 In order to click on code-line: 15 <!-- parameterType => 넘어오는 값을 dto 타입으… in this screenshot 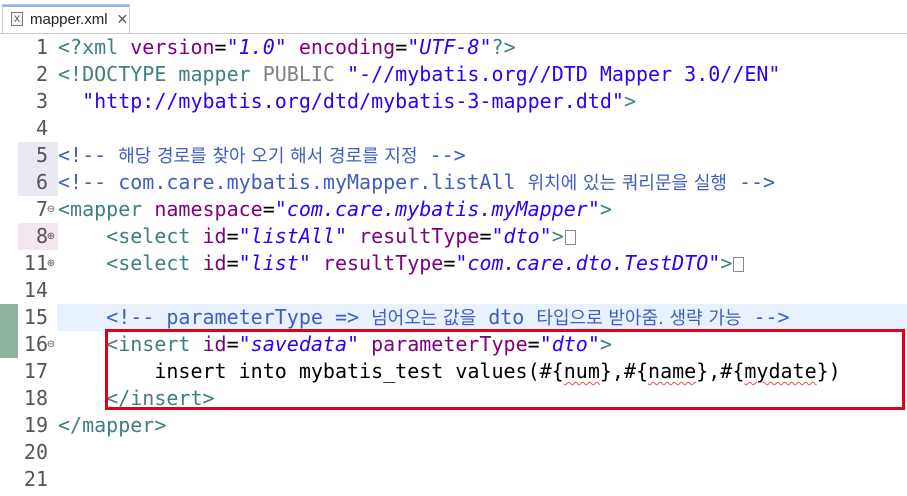, I will do `click(453, 317)`.